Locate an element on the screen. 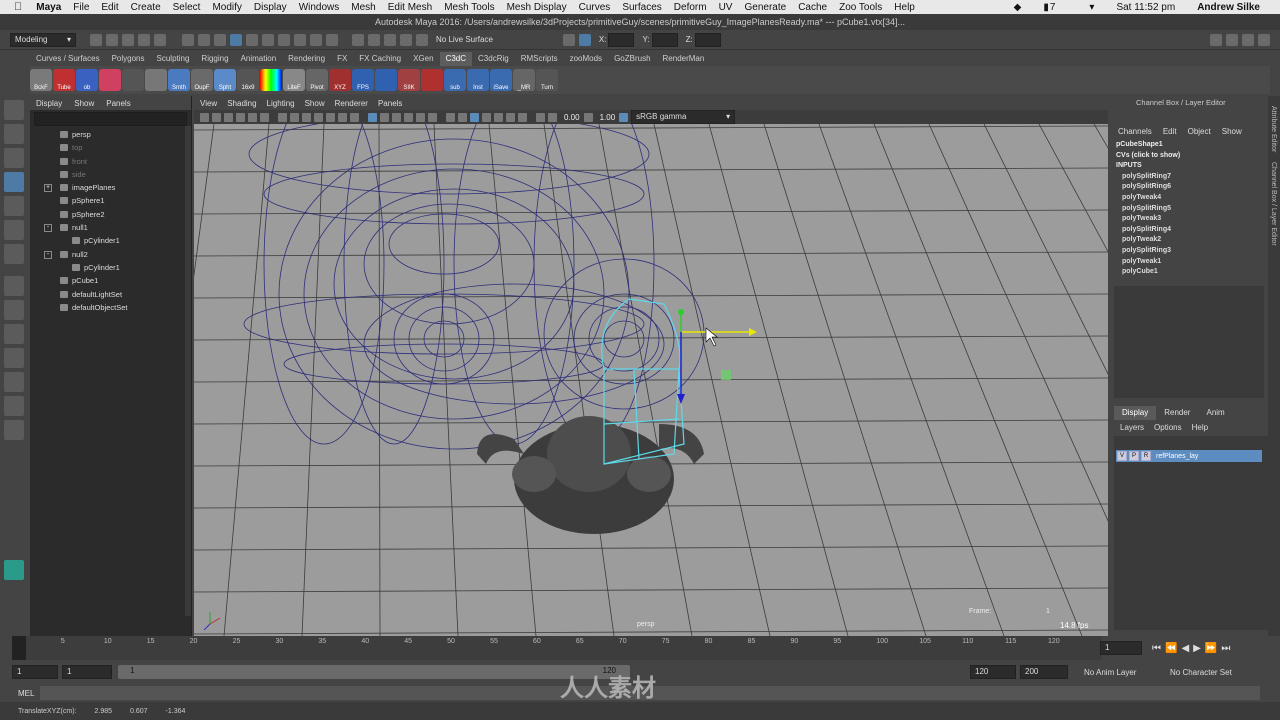 This screenshot has width=1280, height=720. lock-icon is located at coordinates (316, 39).